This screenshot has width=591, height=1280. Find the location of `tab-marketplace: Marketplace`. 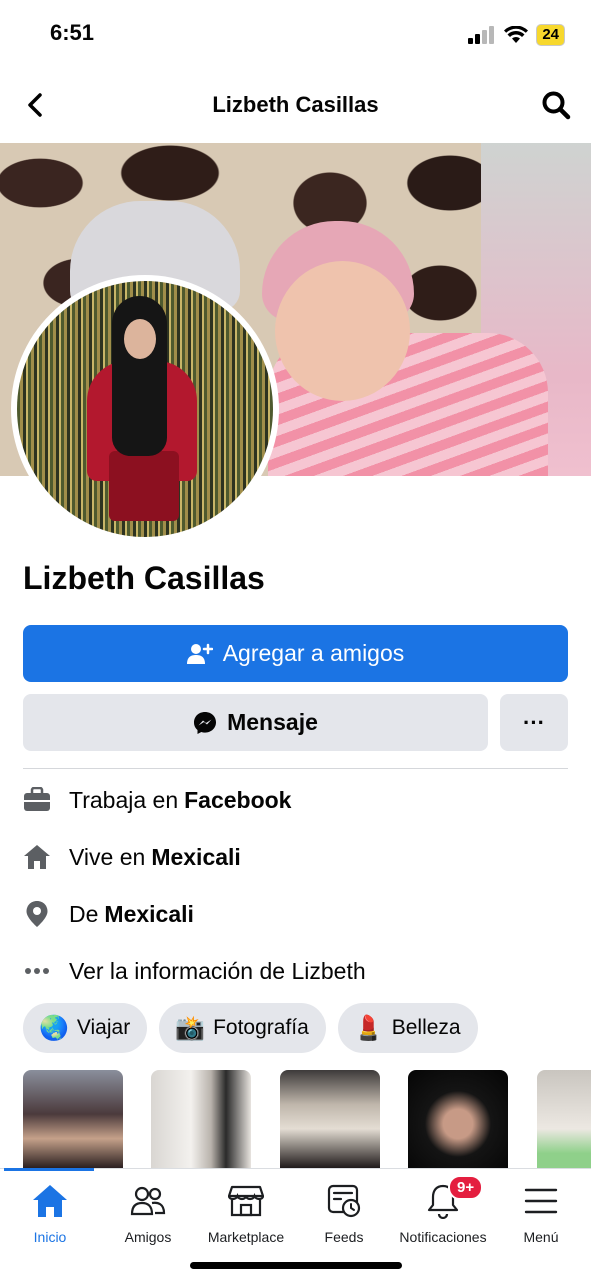

tab-marketplace: Marketplace is located at coordinates (246, 1213).